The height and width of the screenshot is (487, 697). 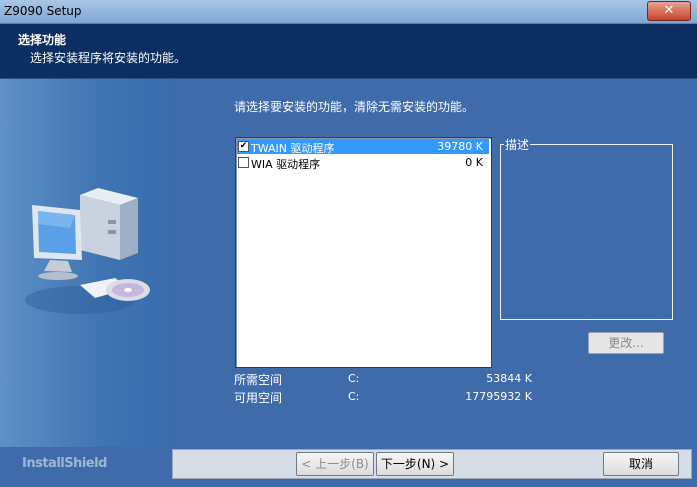 I want to click on back-button: < 上一步(B), so click(x=335, y=464).